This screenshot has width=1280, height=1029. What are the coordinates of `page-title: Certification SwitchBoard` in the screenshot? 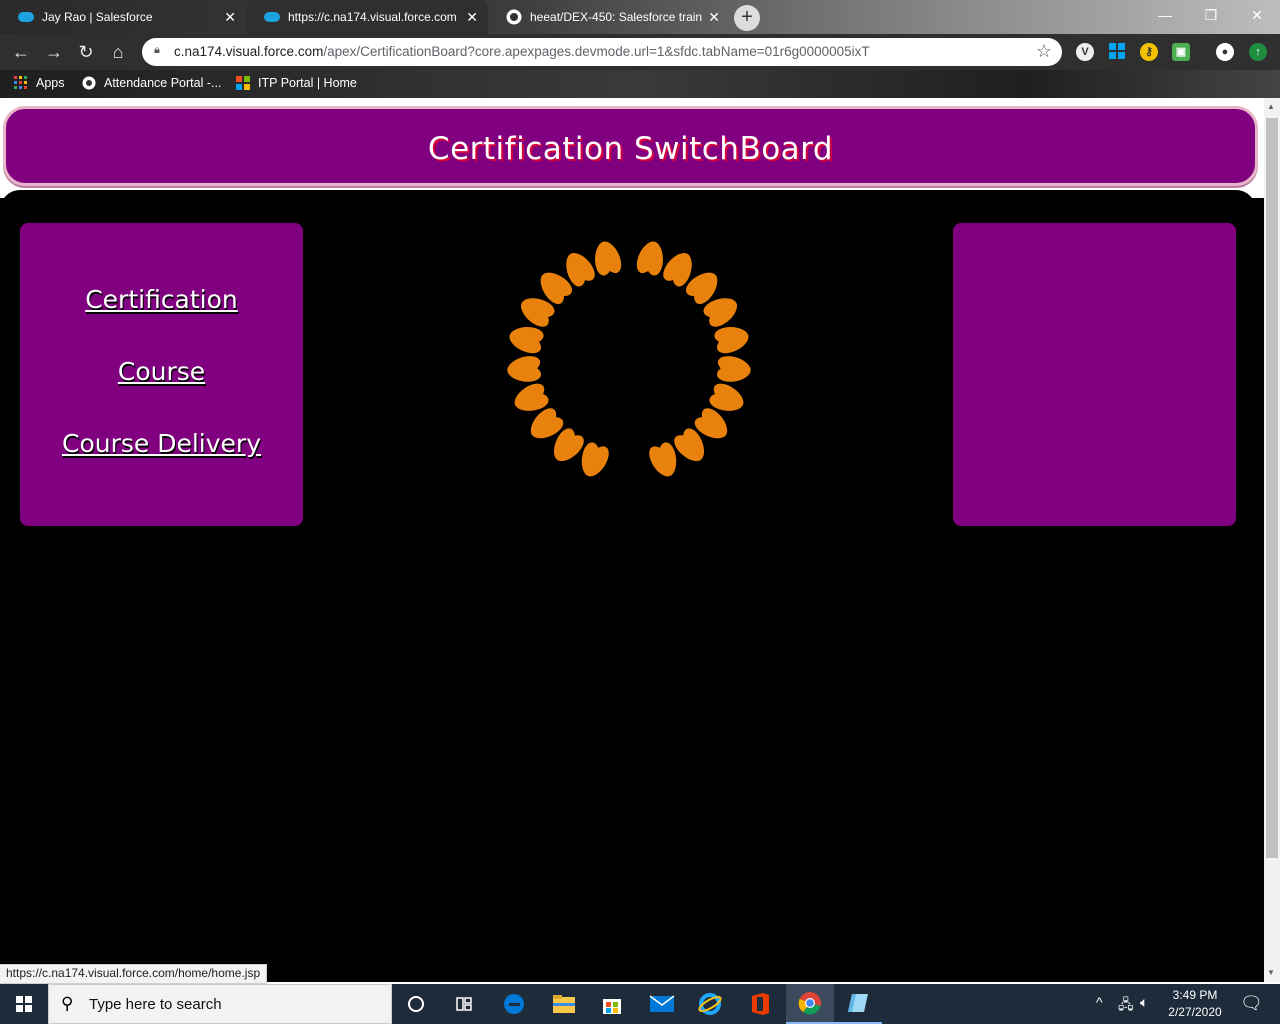 It's located at (630, 149).